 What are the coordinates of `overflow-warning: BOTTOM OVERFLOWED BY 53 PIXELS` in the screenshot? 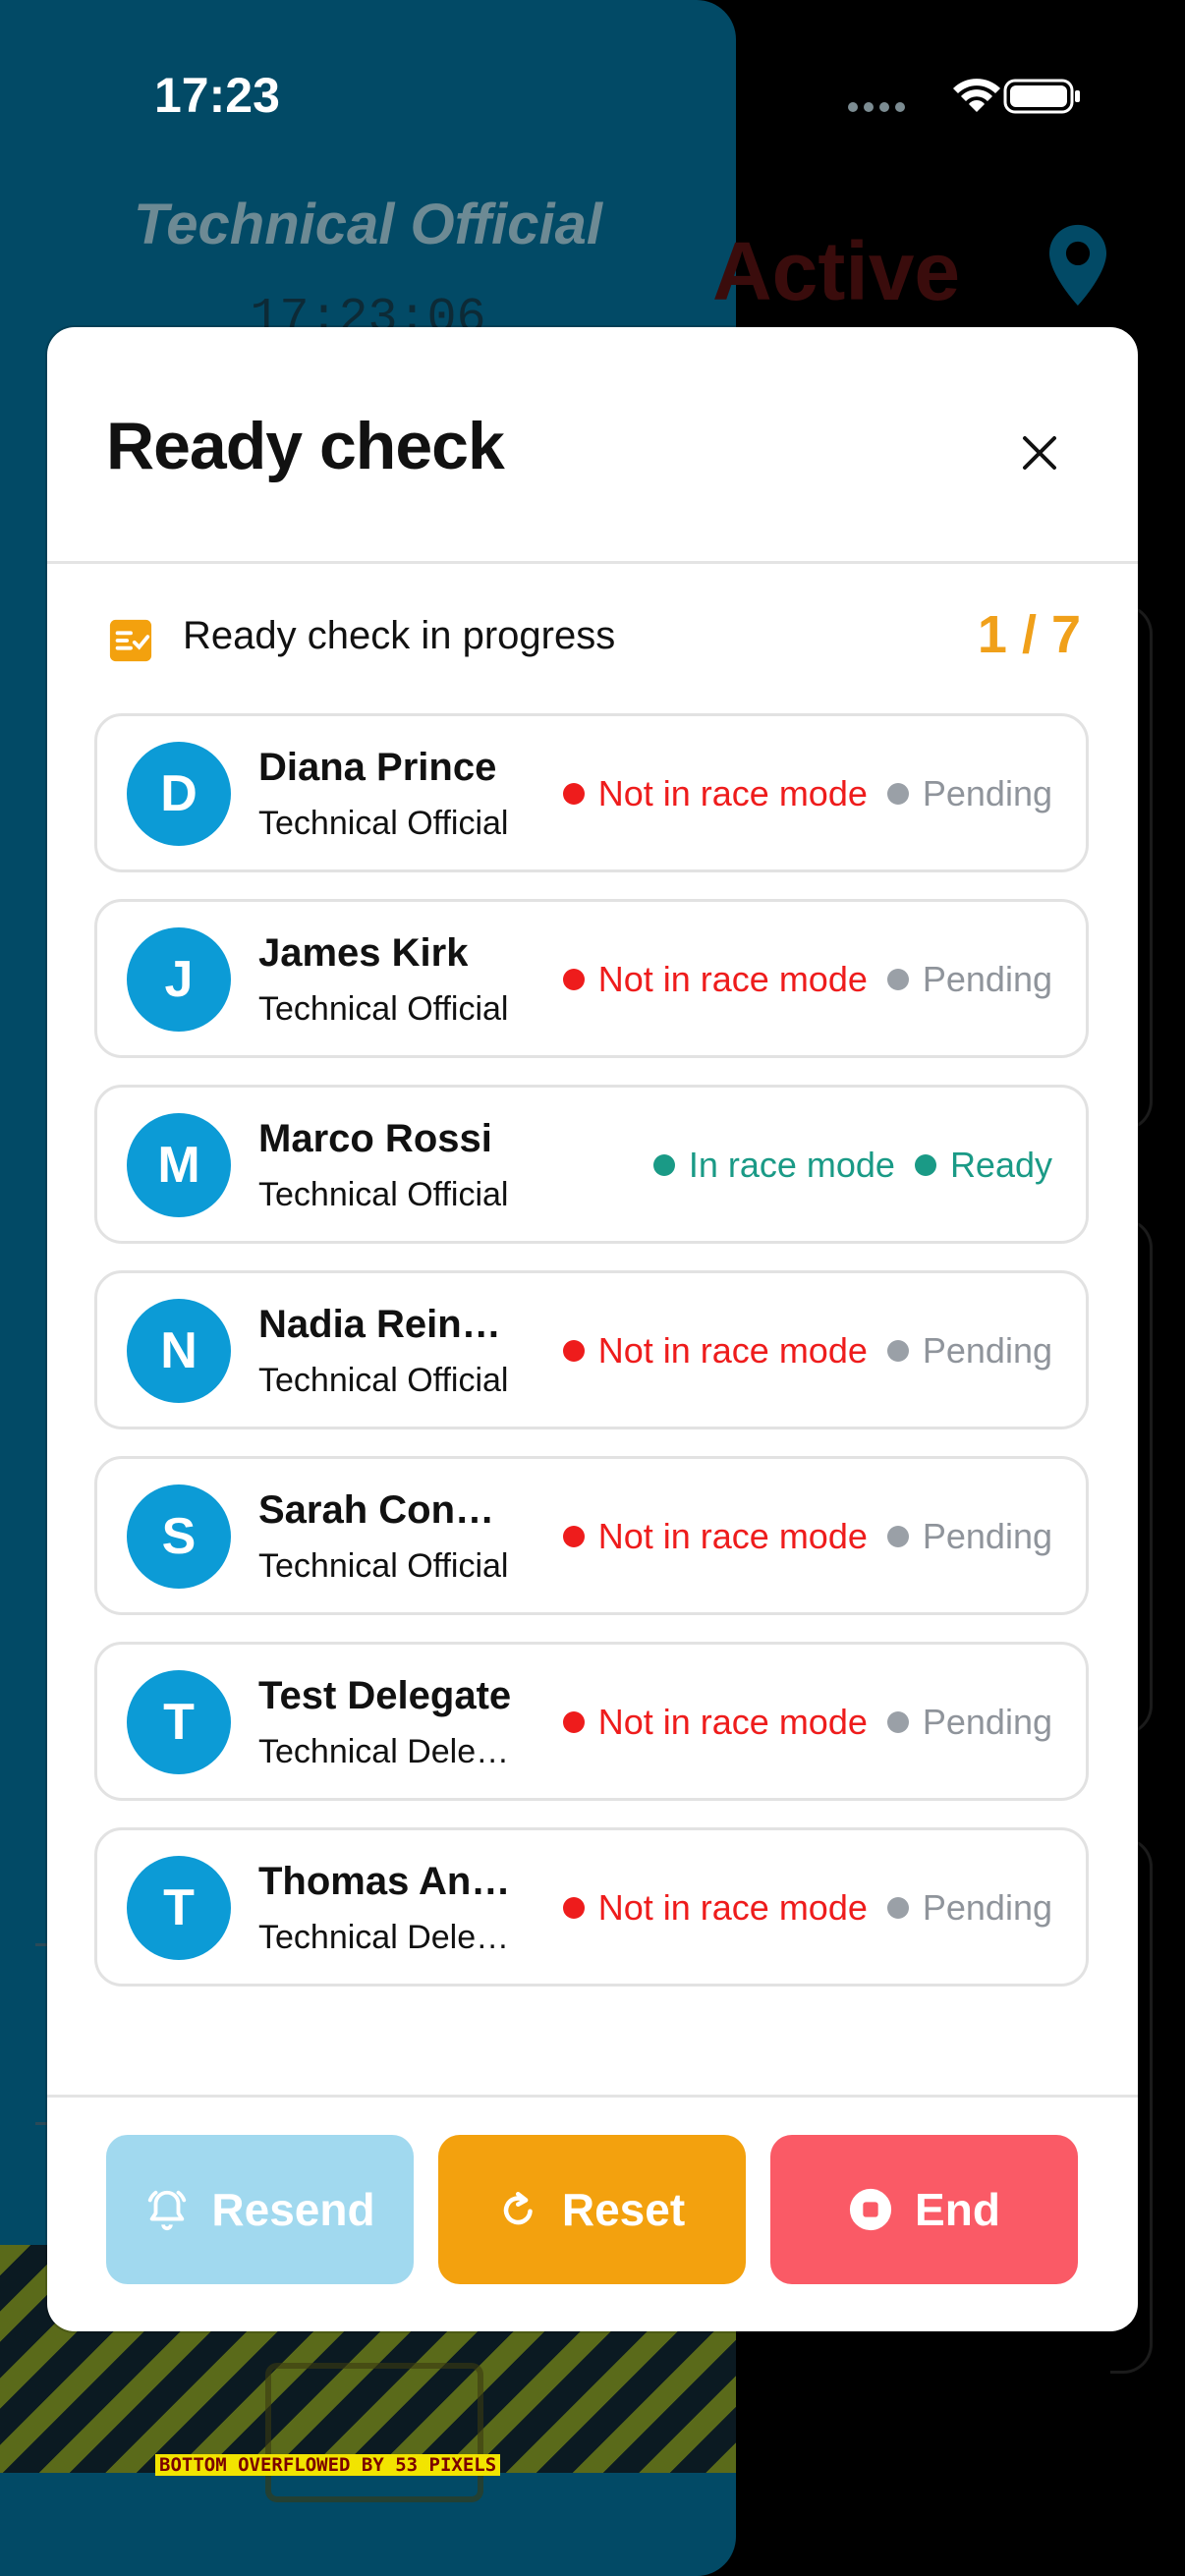 It's located at (328, 2465).